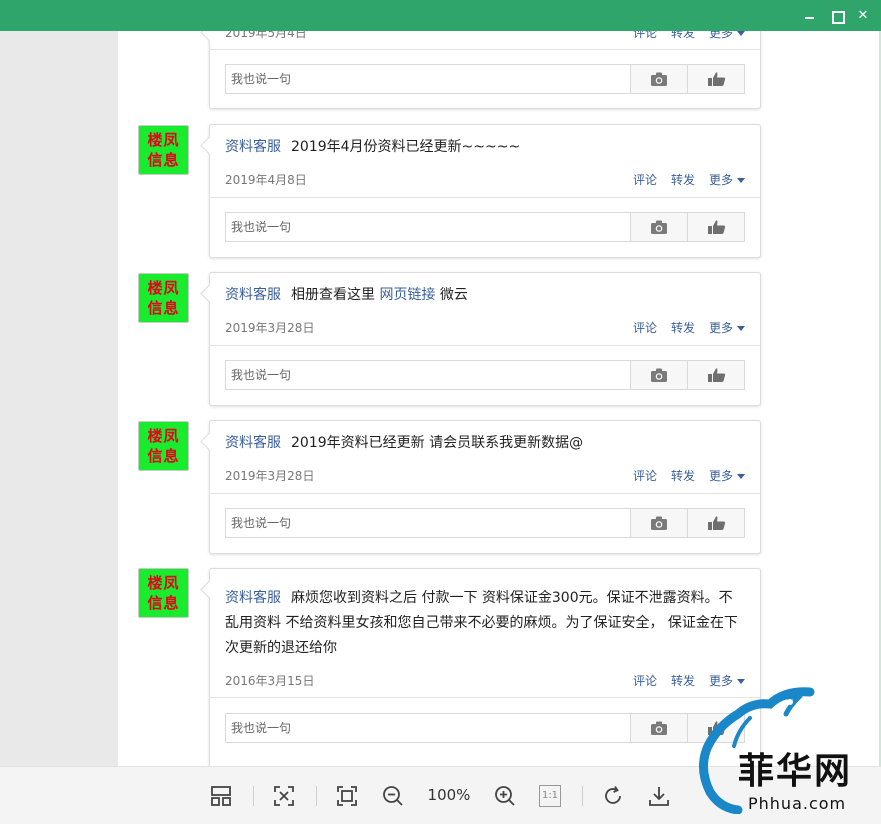 This screenshot has width=881, height=824. I want to click on zoom-in-icon, so click(505, 796).